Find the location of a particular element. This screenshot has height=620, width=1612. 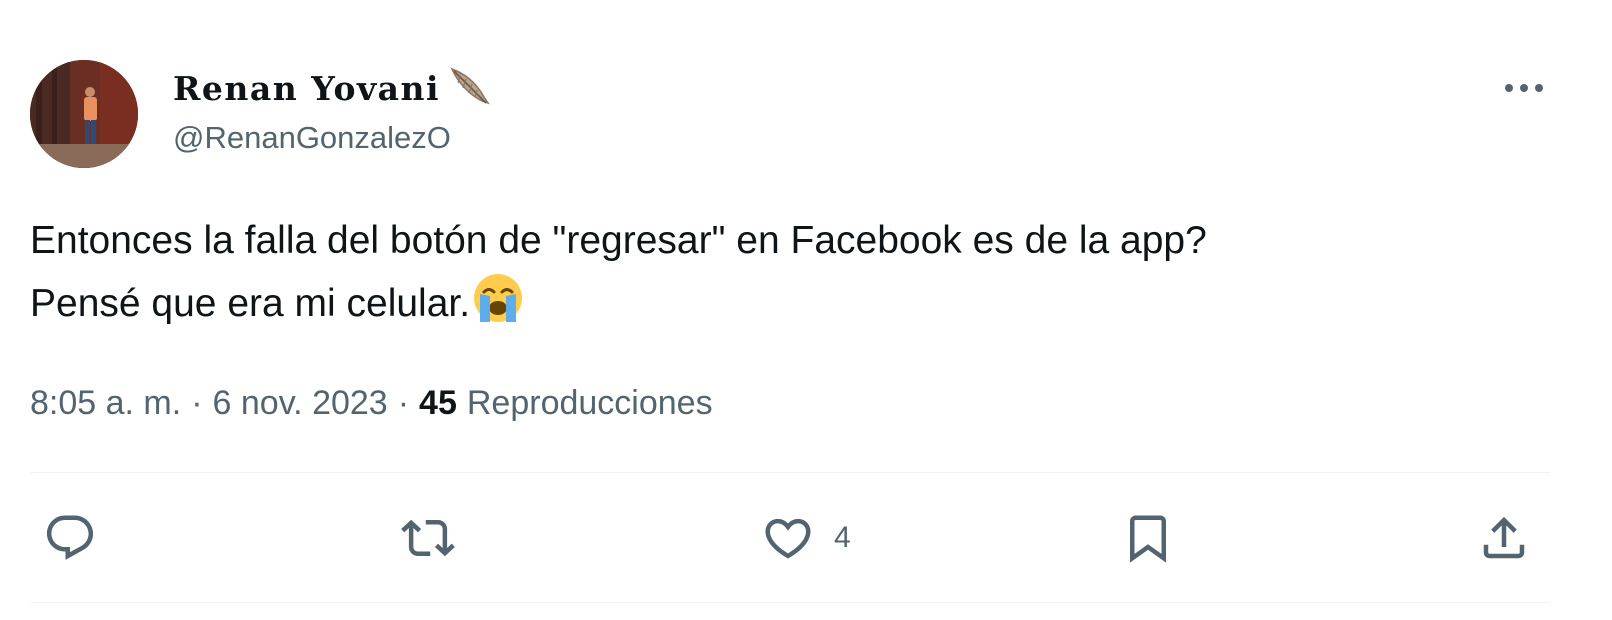

views-label: Reproducciones is located at coordinates (589, 402).